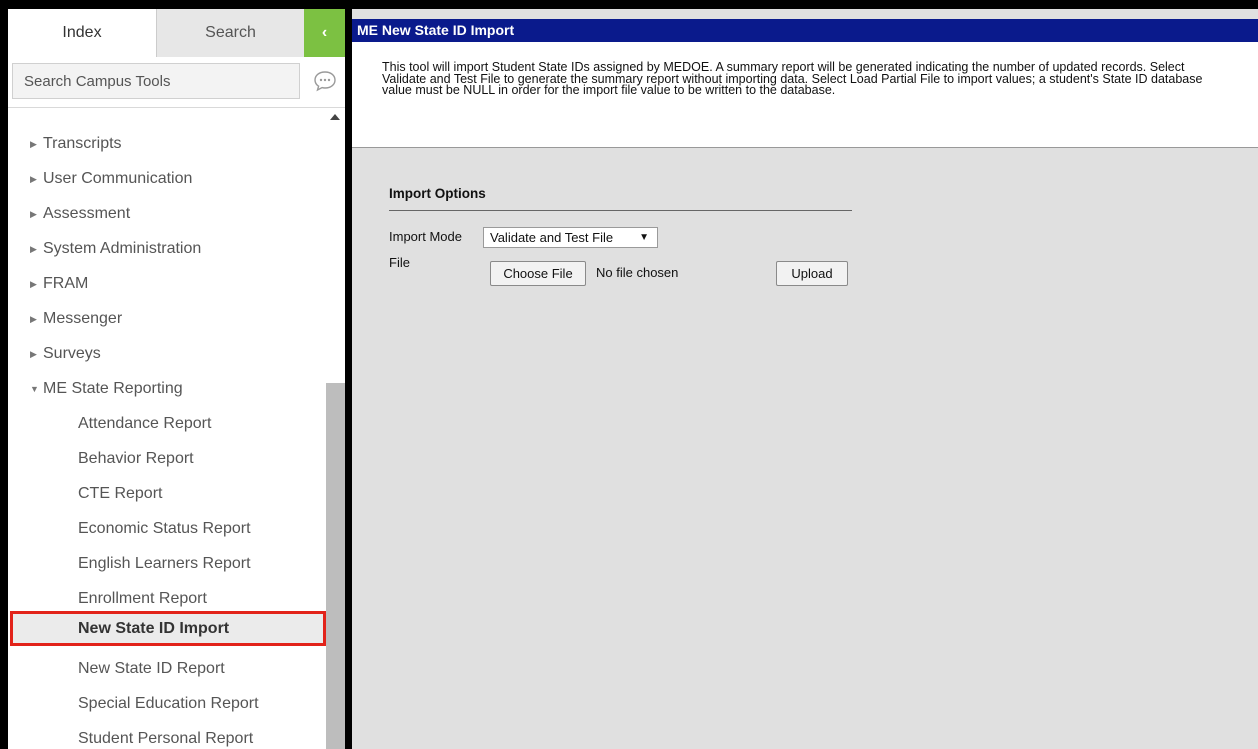 Image resolution: width=1258 pixels, height=749 pixels. I want to click on nav-category-me-state-reporting: ▼ ME State Reporting, so click(167, 388).